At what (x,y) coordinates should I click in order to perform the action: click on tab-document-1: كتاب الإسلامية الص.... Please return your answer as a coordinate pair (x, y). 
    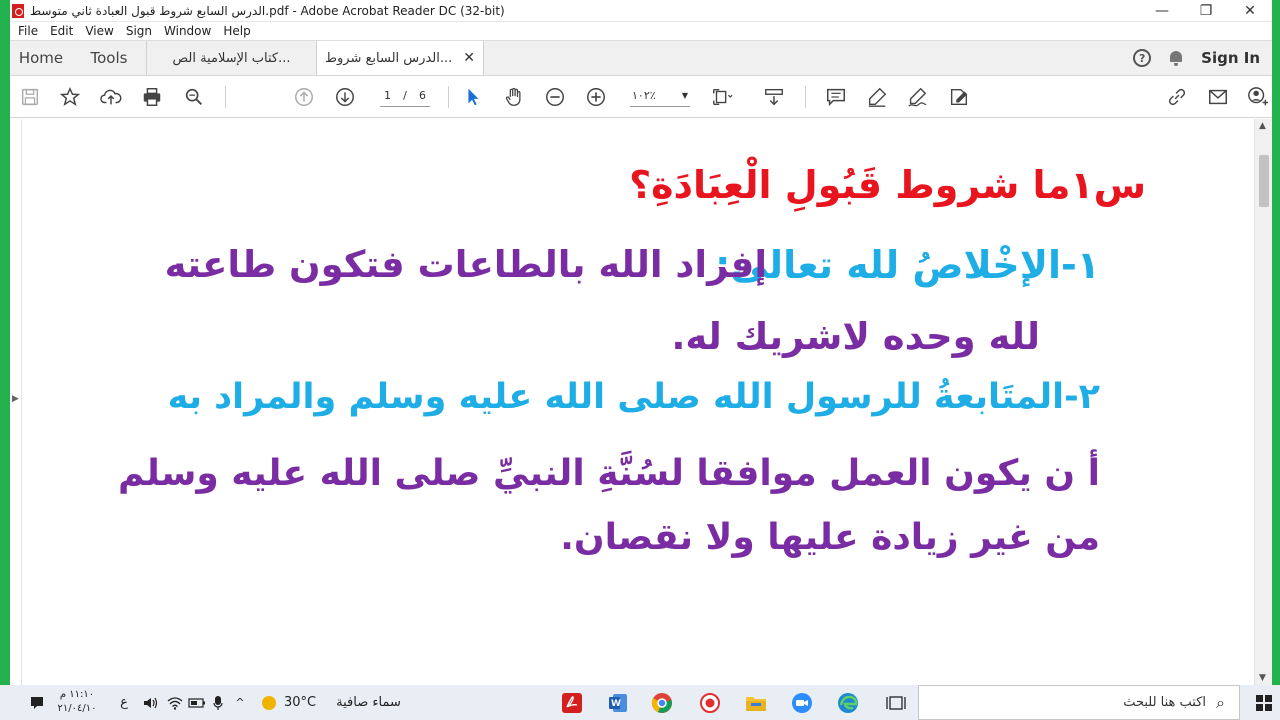
    Looking at the image, I should click on (231, 58).